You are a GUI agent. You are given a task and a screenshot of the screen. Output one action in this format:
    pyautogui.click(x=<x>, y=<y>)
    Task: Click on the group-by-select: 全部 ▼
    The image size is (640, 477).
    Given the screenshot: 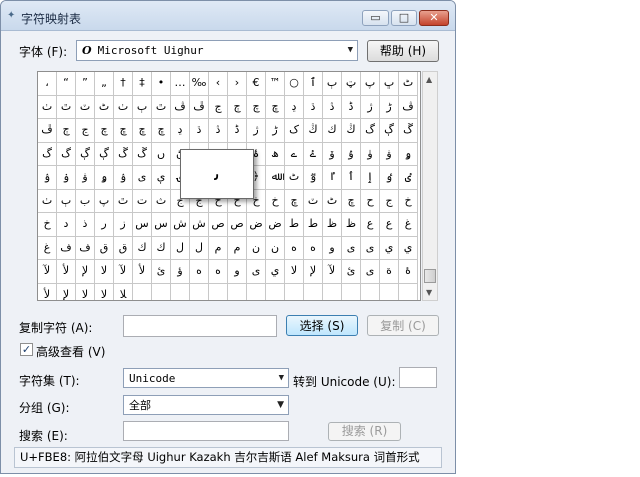 What is the action you would take?
    pyautogui.click(x=206, y=405)
    